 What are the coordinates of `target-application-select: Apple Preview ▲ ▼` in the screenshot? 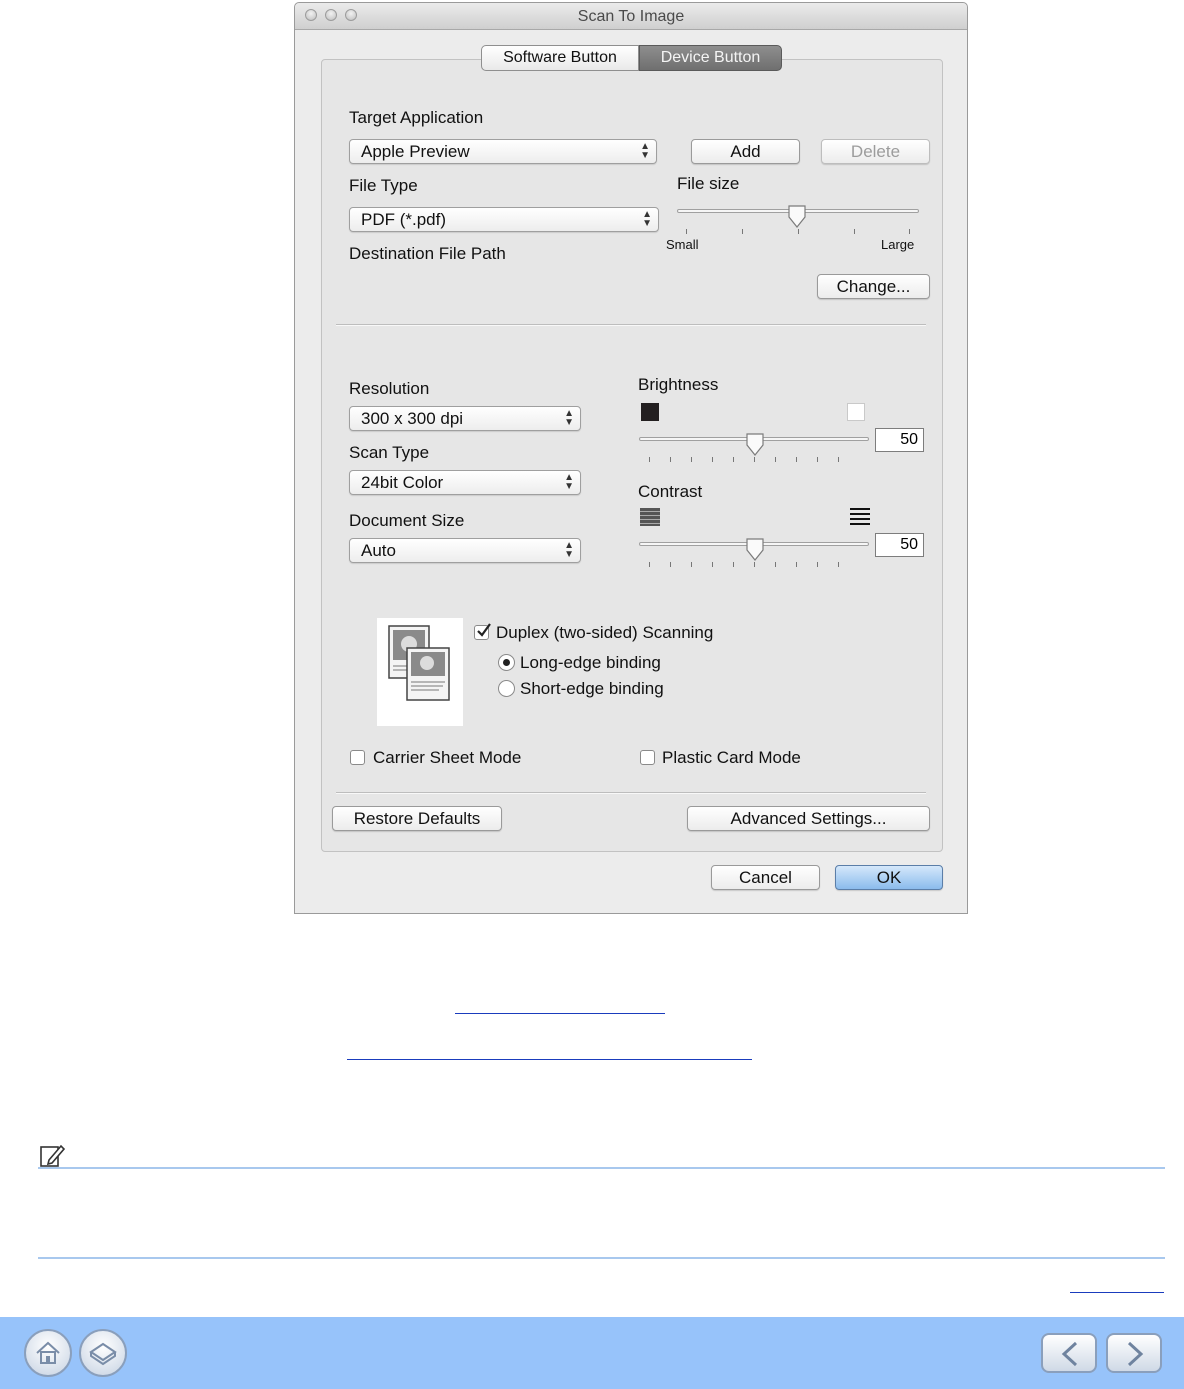 It's located at (503, 151).